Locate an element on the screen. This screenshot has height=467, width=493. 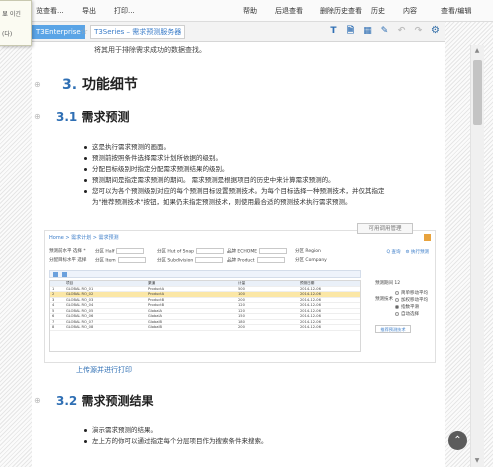
technique-radio: 简单移动平均 is located at coordinates (411, 293).